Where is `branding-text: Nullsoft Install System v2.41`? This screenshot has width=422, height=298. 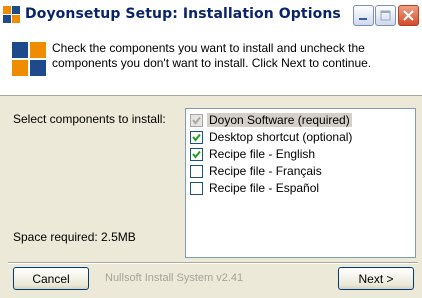
branding-text: Nullsoft Install System v2.41 is located at coordinates (174, 278).